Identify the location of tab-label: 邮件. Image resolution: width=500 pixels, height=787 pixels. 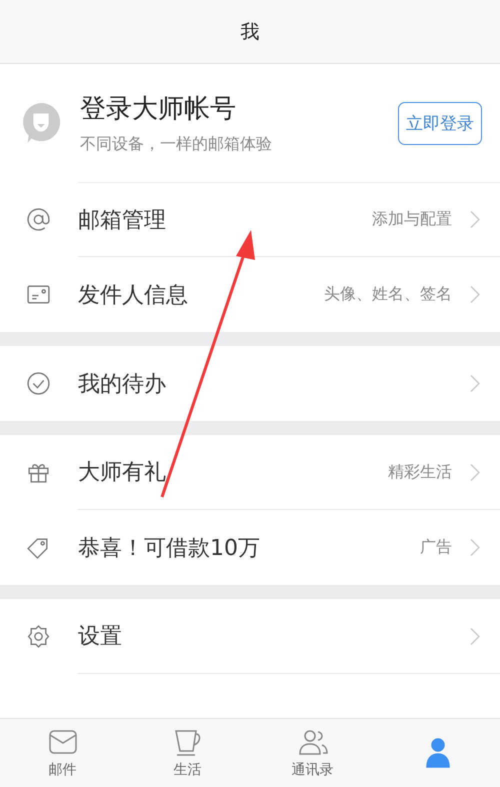
(62, 770).